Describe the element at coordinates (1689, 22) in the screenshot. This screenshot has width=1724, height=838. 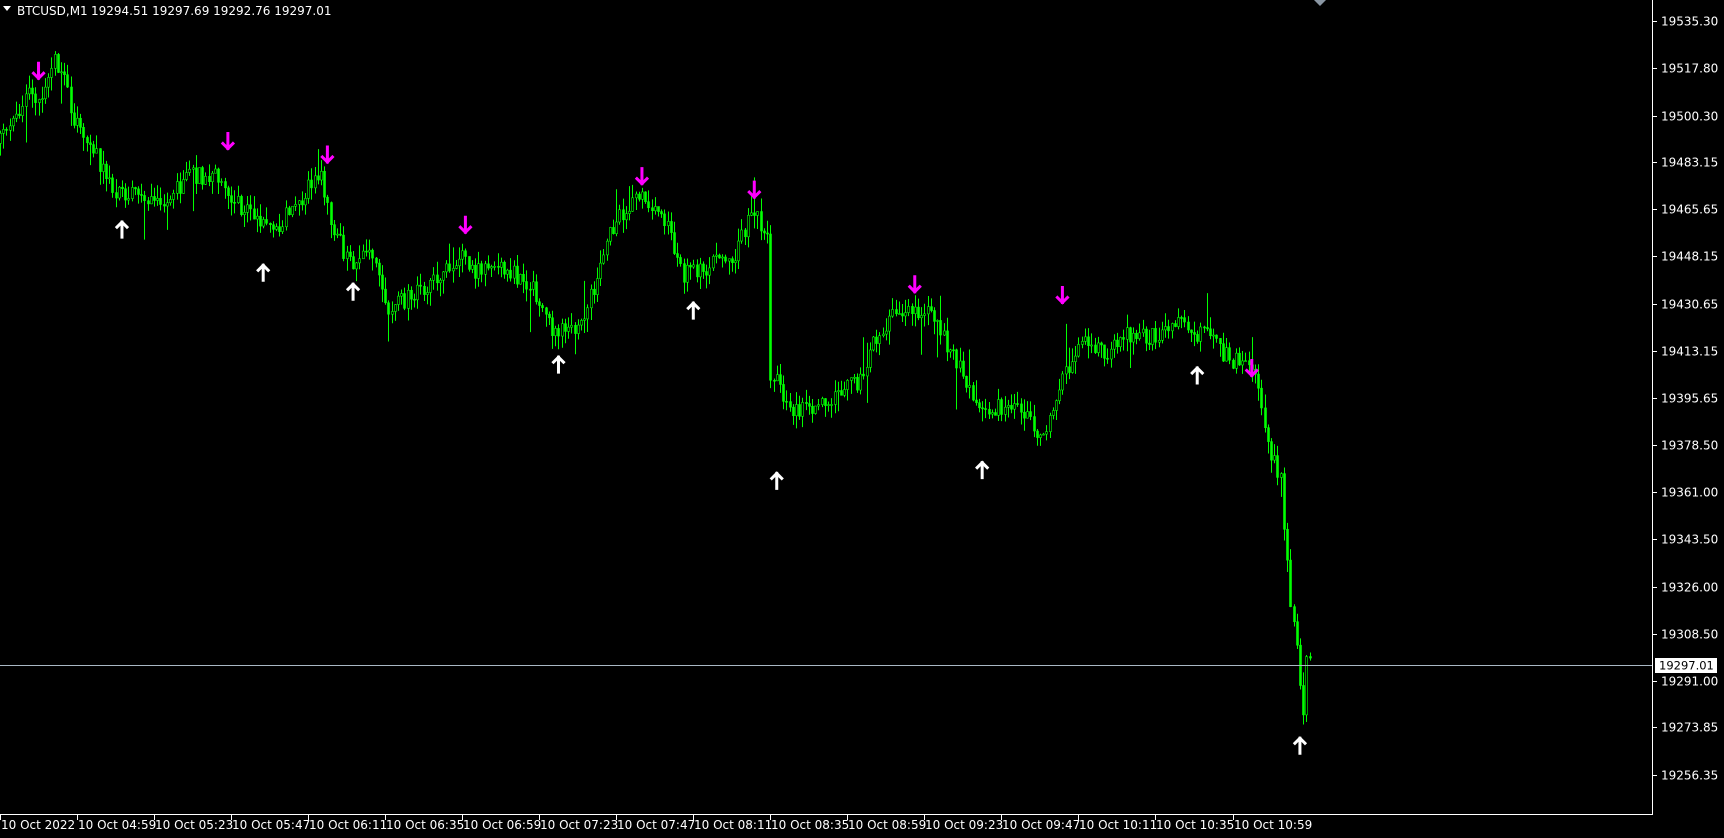
I see `price-tick-label: 19535.30` at that location.